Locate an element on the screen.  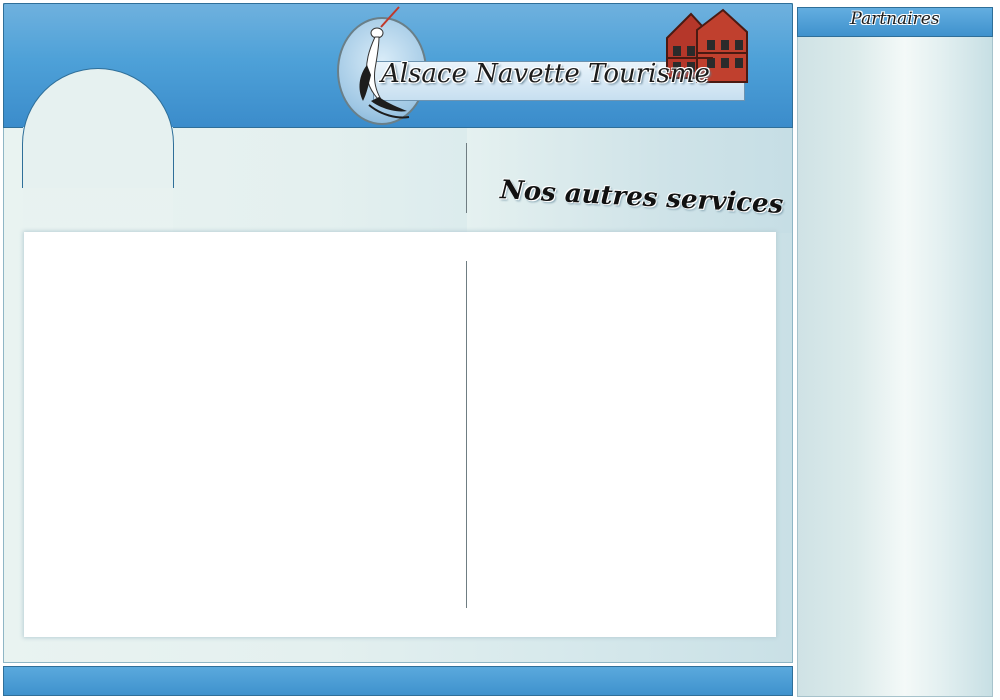
column-divider is located at coordinates (466, 434).